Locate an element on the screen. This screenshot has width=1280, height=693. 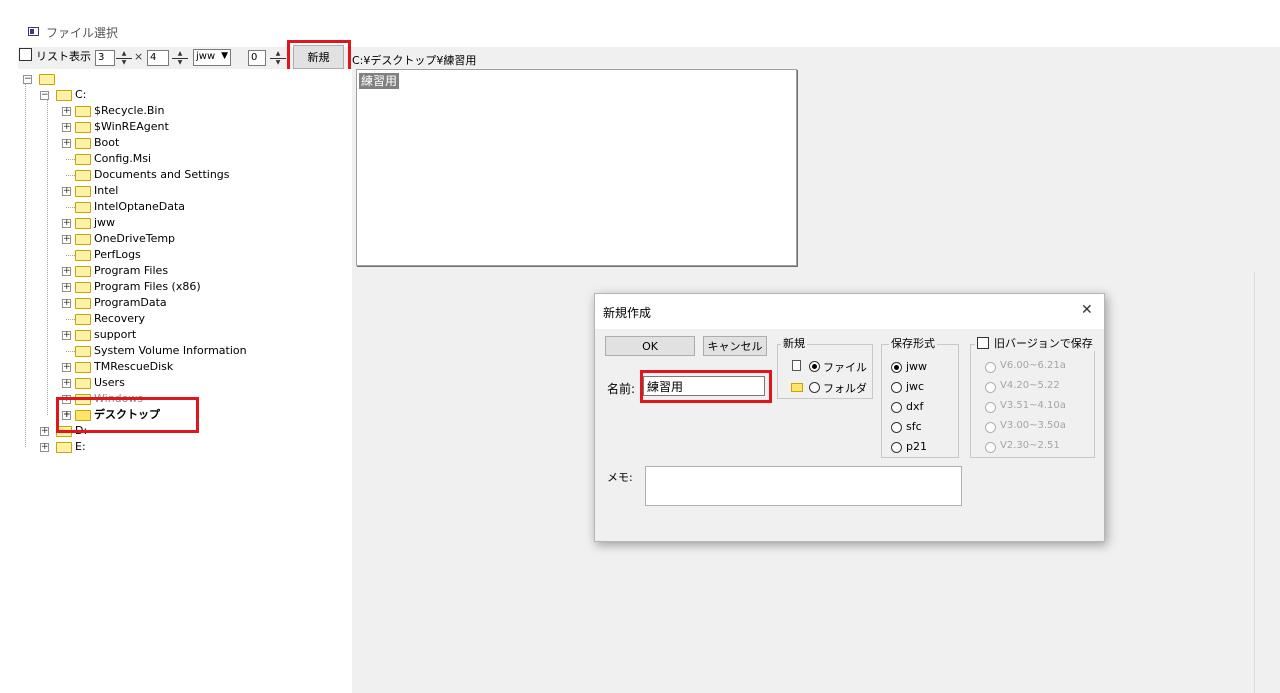
close-icon: ✕ is located at coordinates (1087, 310).